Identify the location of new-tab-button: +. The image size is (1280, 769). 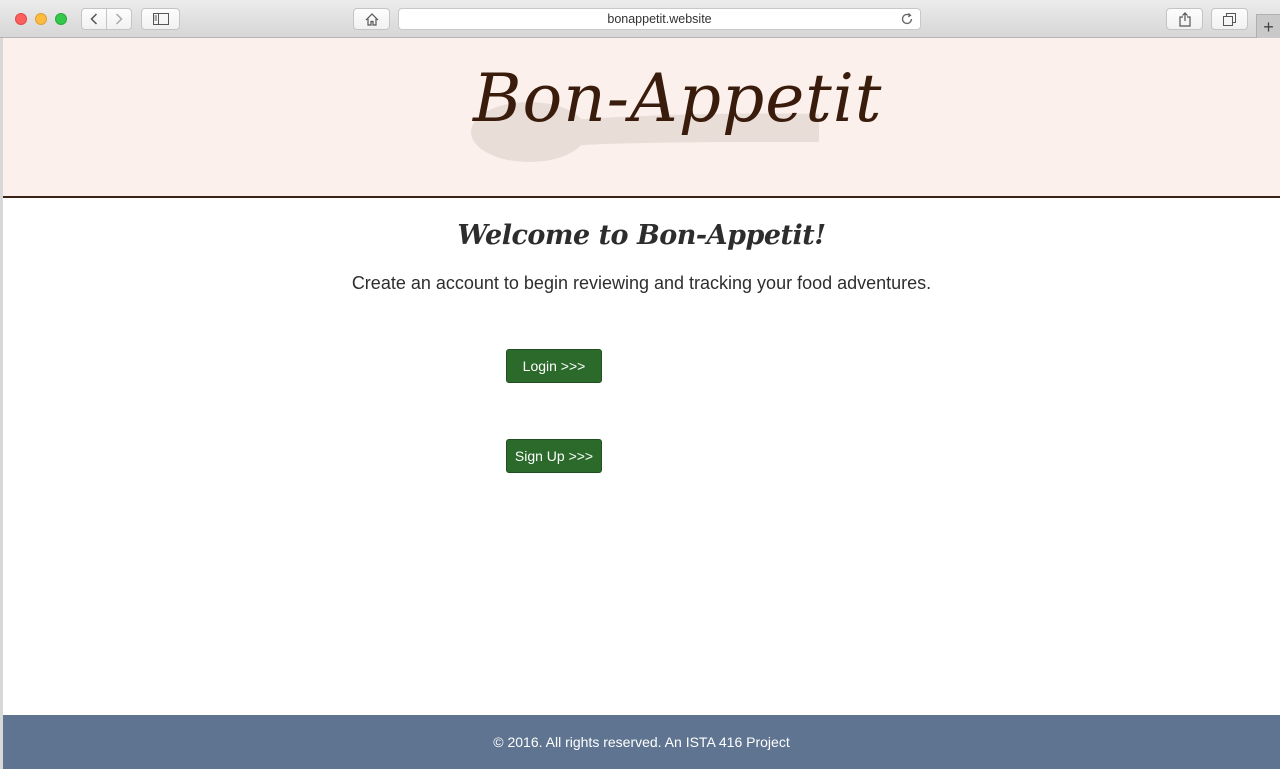
(1268, 26).